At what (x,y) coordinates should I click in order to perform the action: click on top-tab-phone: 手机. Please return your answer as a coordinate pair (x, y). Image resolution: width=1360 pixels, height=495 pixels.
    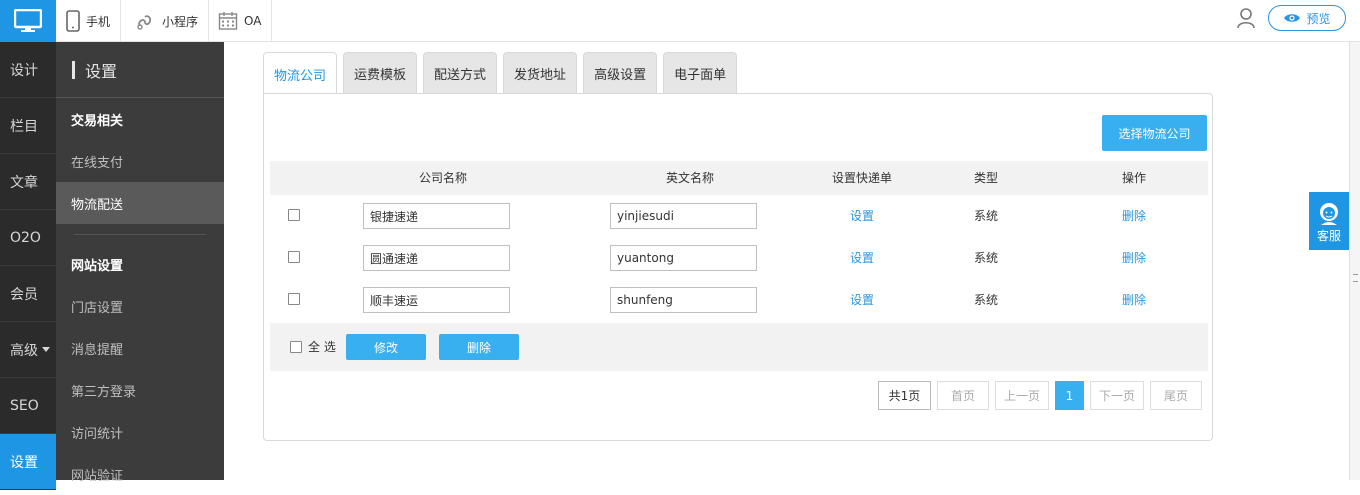
    Looking at the image, I should click on (89, 21).